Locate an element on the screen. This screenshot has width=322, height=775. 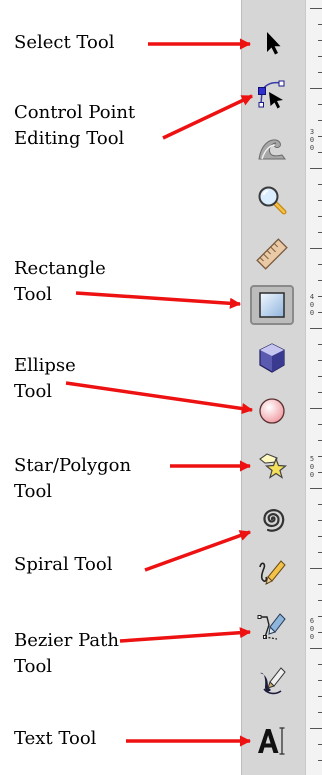
arrow-control-point-tool is located at coordinates (208, 117).